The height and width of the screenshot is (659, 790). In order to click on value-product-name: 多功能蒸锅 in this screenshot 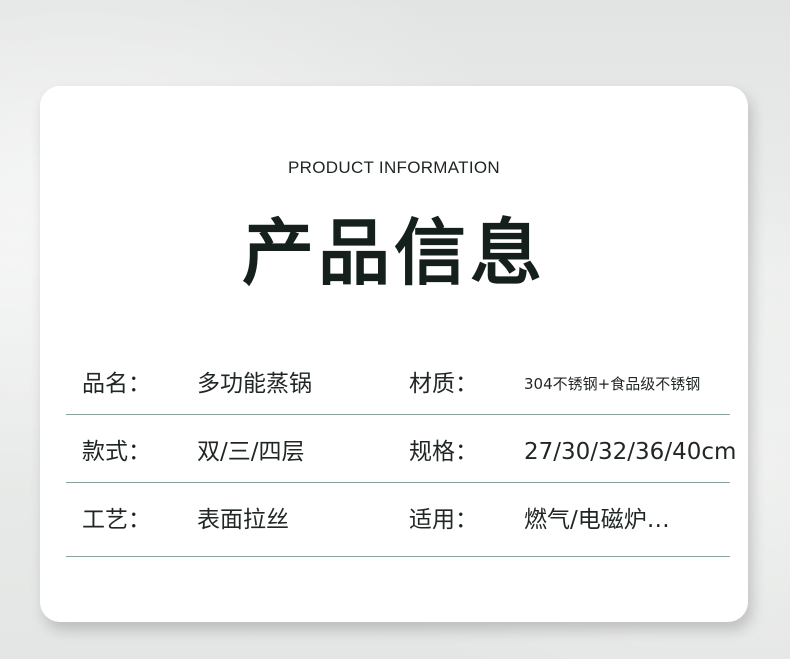, I will do `click(254, 384)`.